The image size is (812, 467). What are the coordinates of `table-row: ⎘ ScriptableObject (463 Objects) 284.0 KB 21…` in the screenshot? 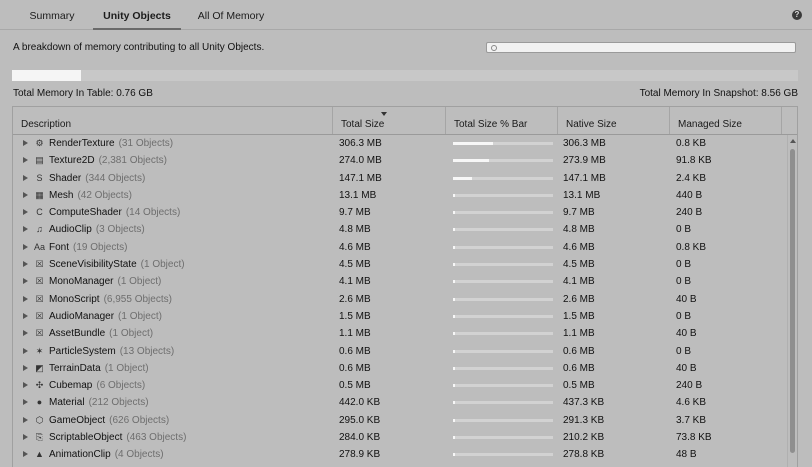 It's located at (401, 437).